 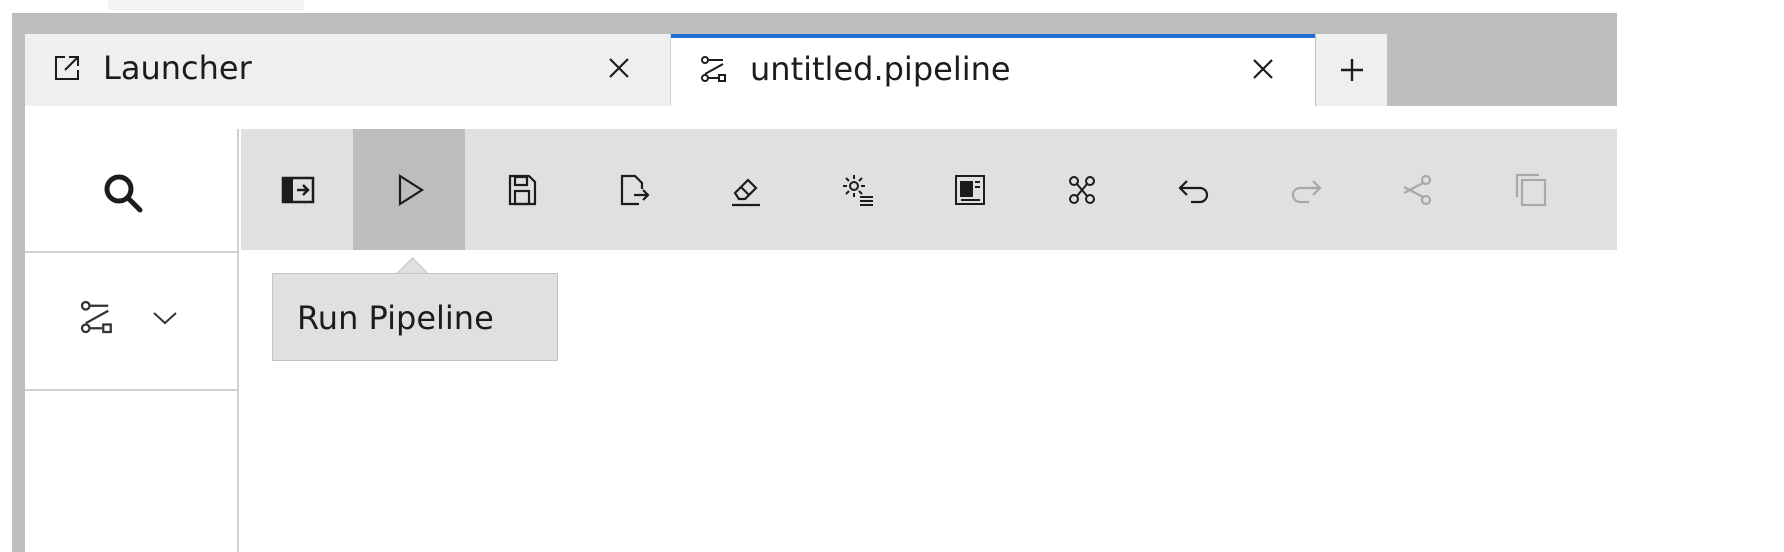 I want to click on redo-button, so click(x=1305, y=189).